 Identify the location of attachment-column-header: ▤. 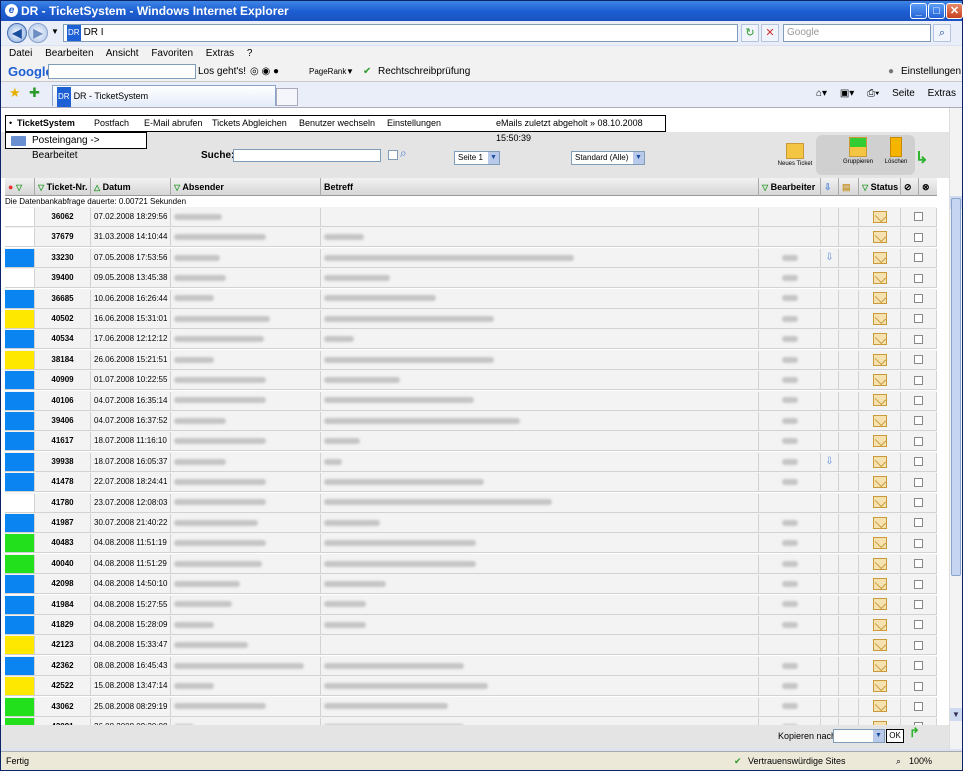
(849, 187).